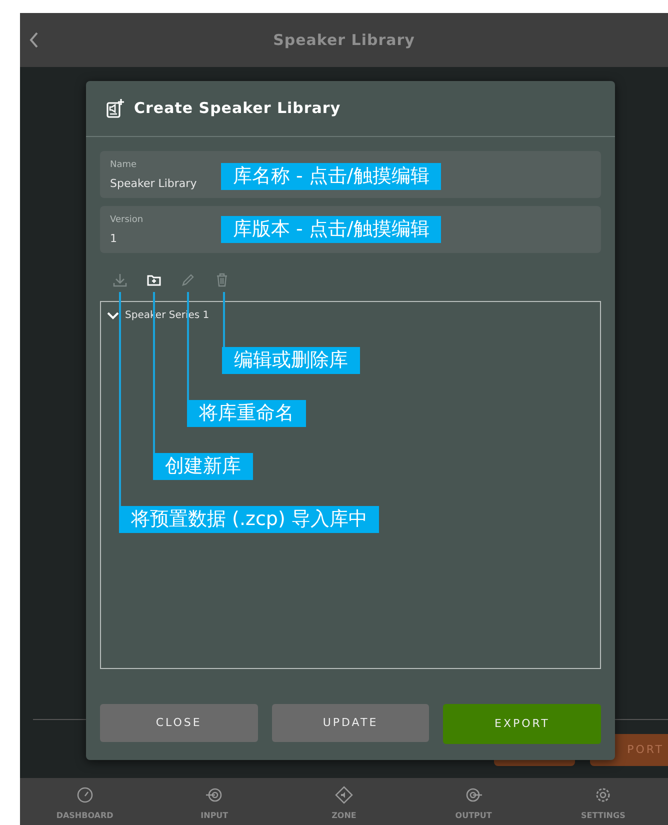  What do you see at coordinates (249, 519) in the screenshot?
I see `callout: 将预置数据 (.zcp) 导入库中` at bounding box center [249, 519].